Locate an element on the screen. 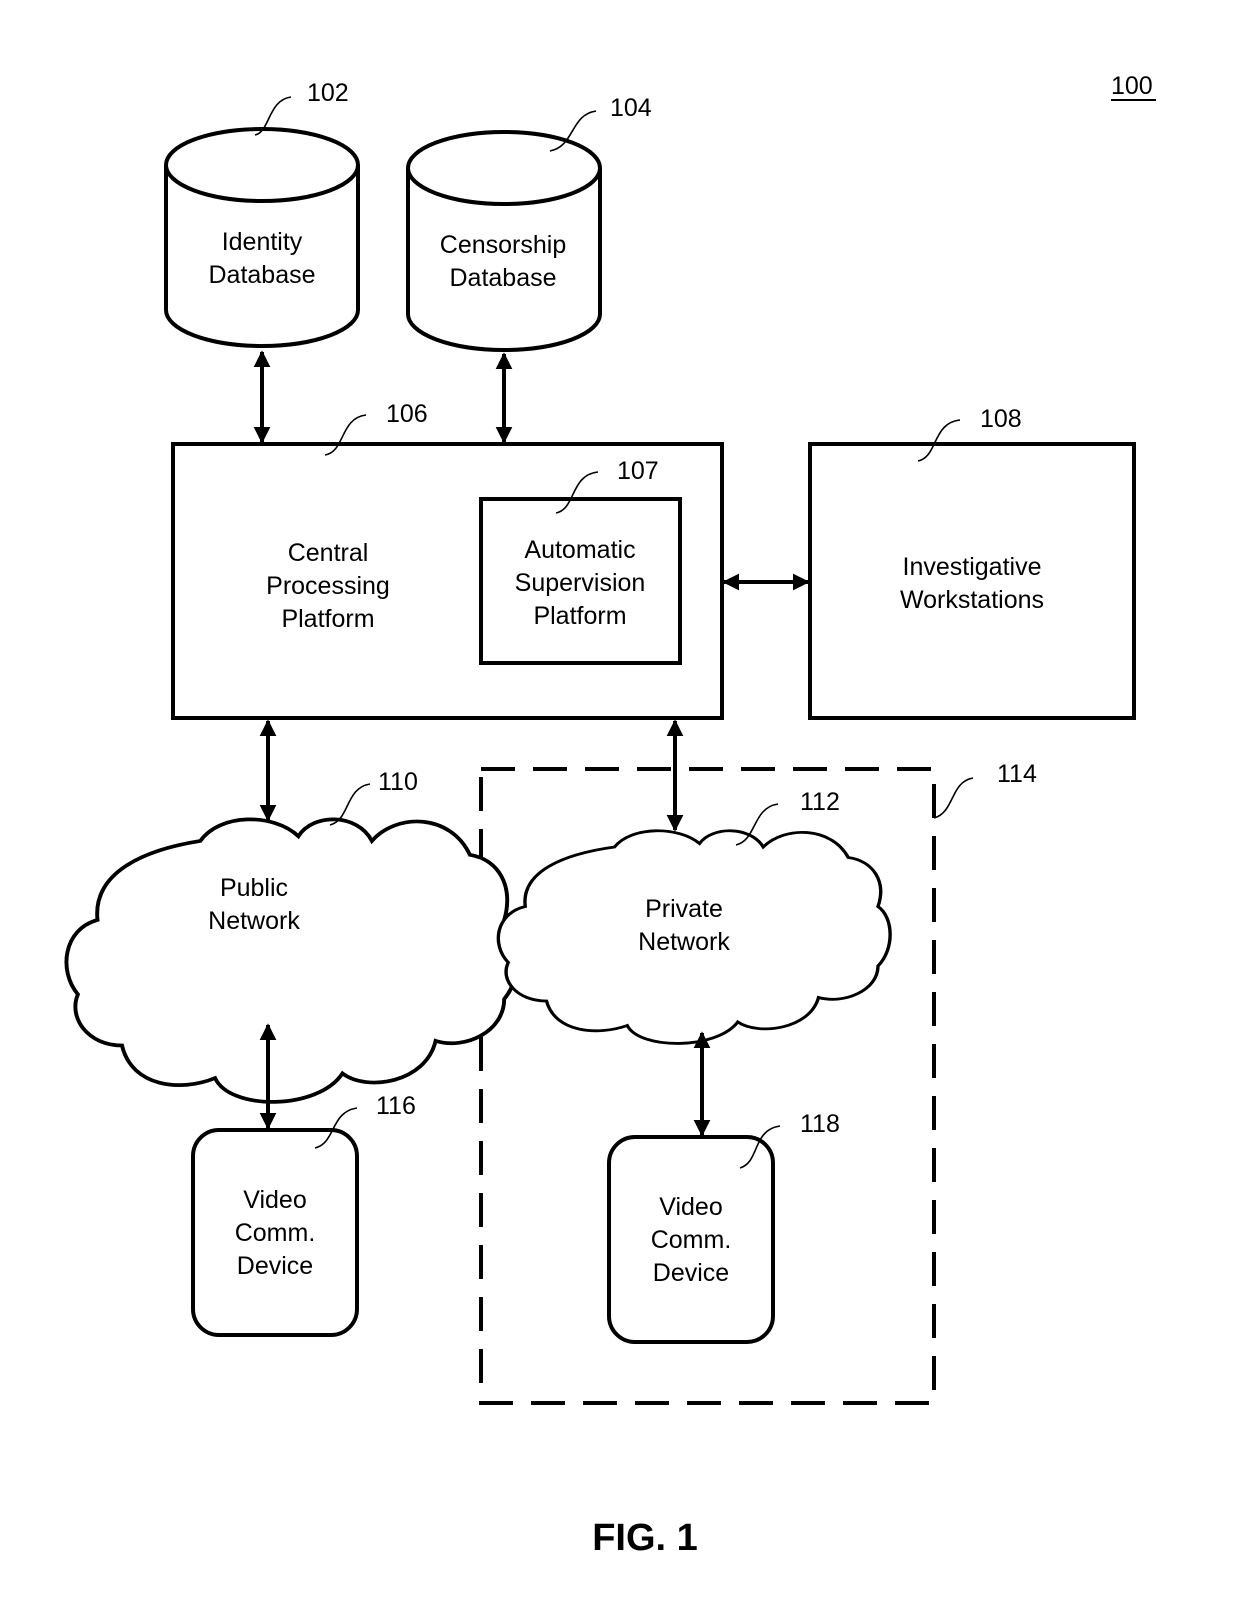  ref-118: 118 is located at coordinates (820, 1124).